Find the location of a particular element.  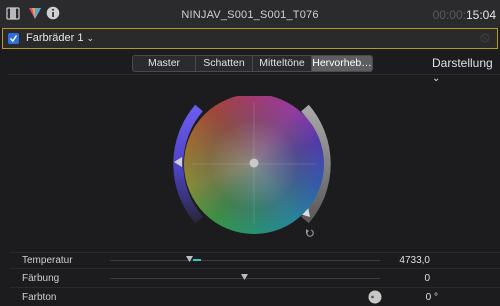

tint-slider-handle is located at coordinates (245, 277).